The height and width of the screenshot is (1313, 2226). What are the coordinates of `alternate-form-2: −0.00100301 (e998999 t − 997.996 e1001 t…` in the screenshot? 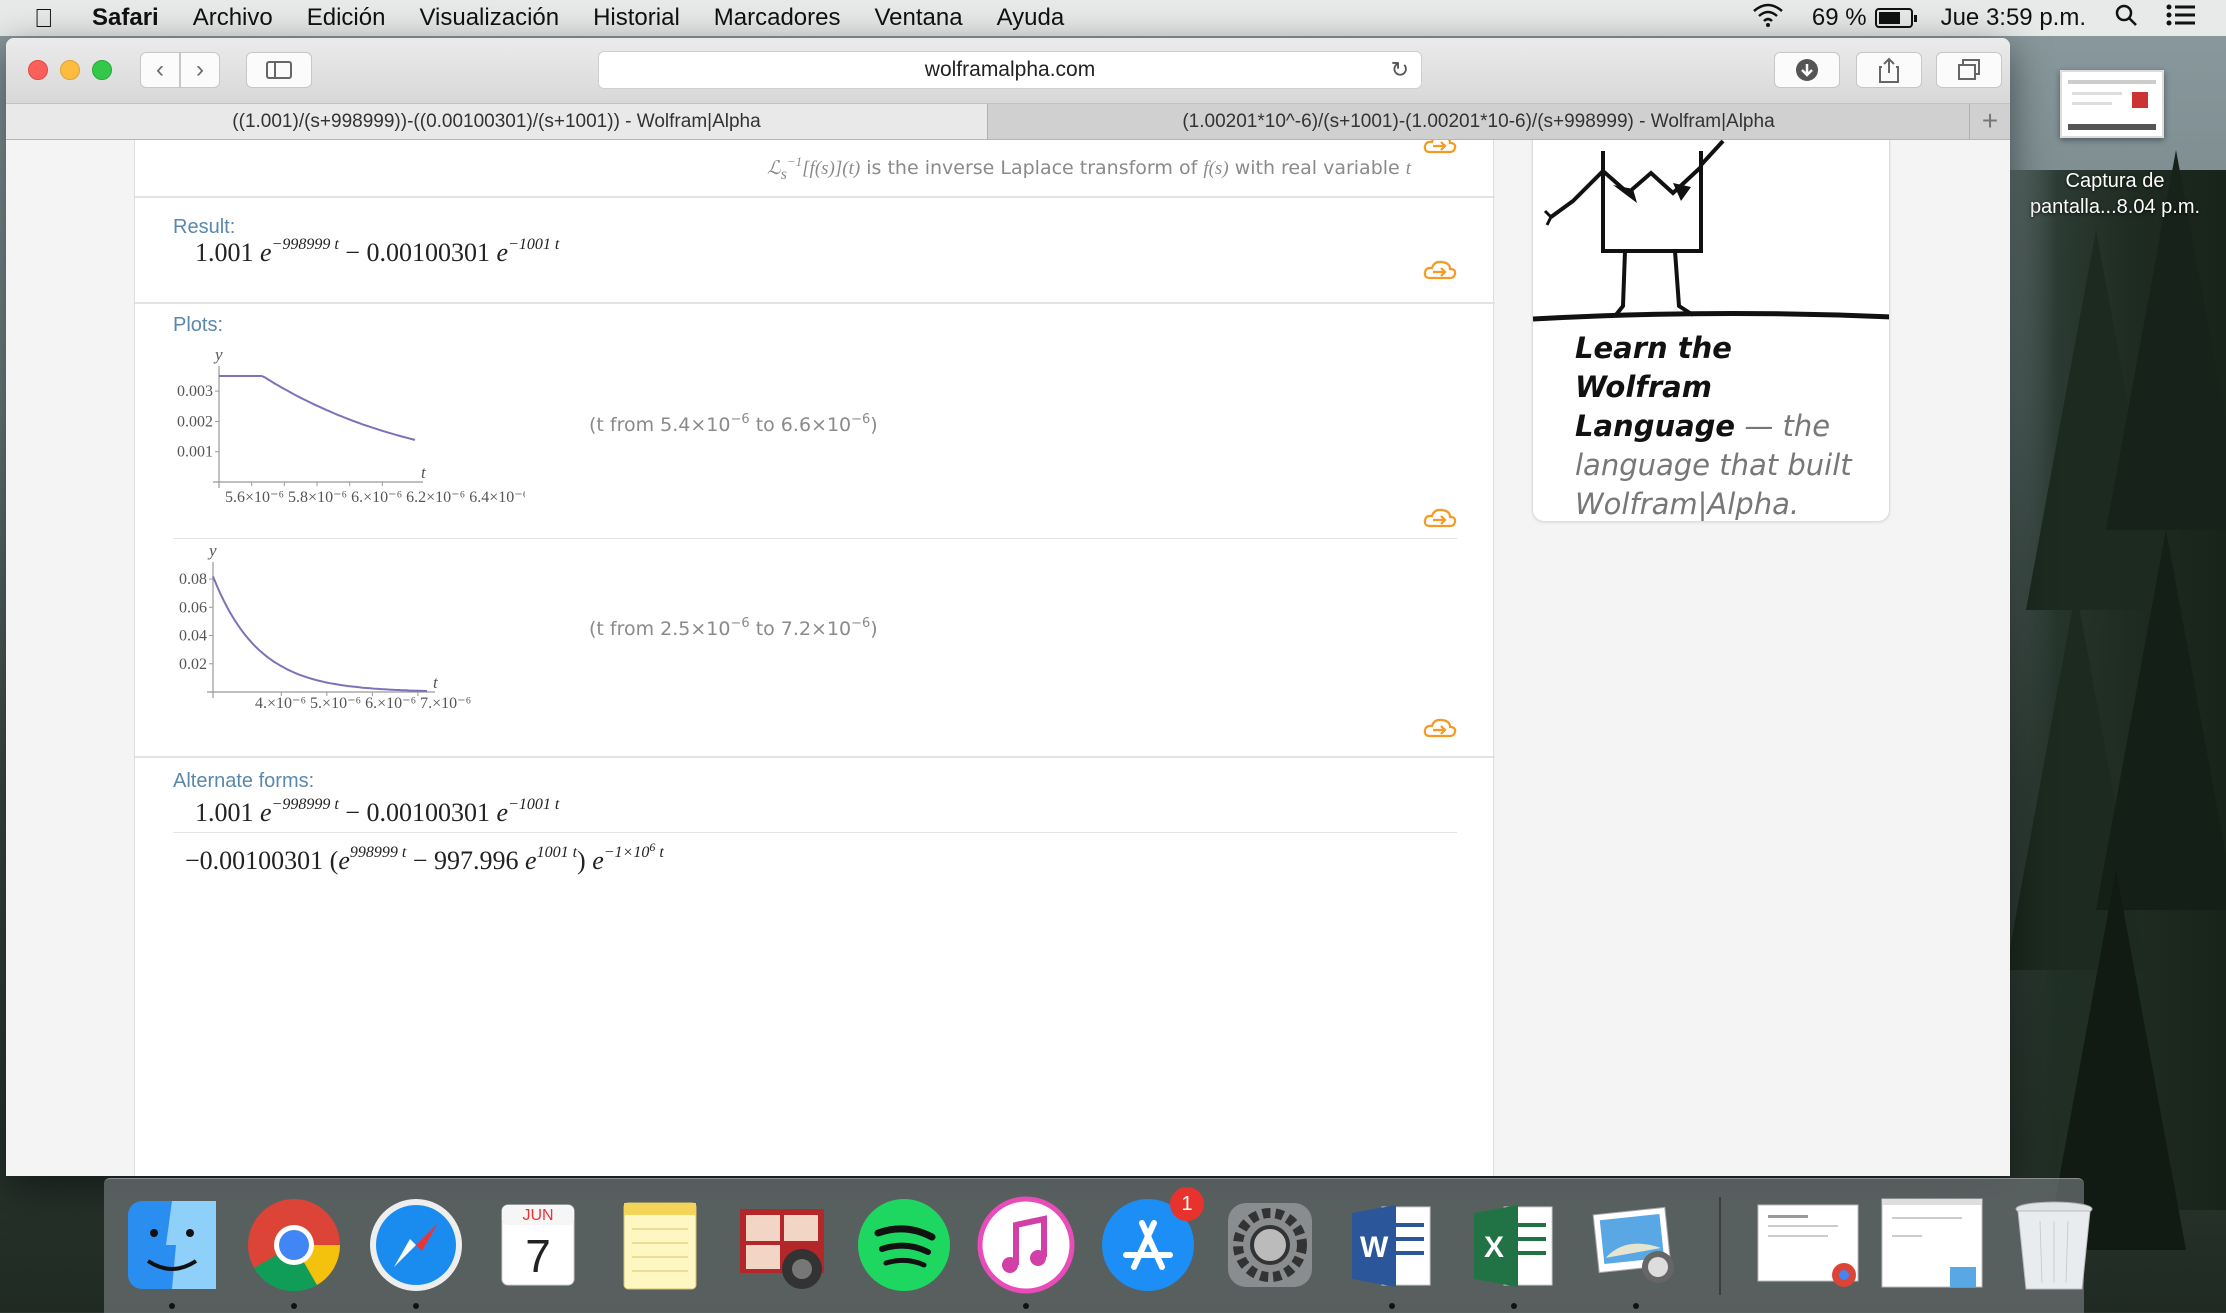 It's located at (424, 858).